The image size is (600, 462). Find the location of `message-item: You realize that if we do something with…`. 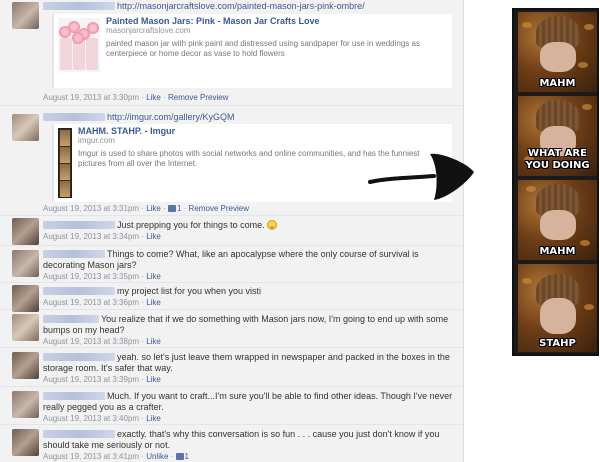

message-item: You realize that if we do something with… is located at coordinates (231, 329).